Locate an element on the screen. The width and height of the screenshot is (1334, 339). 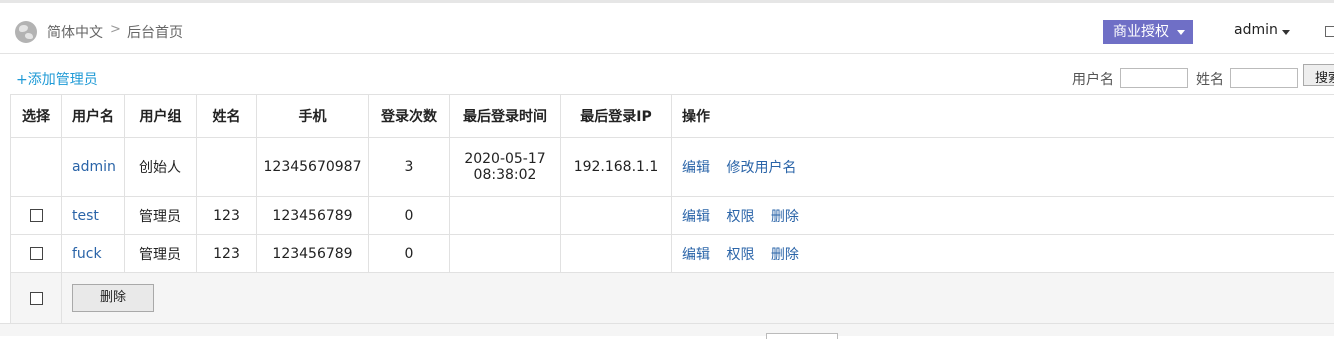
globe-icon is located at coordinates (26, 32).